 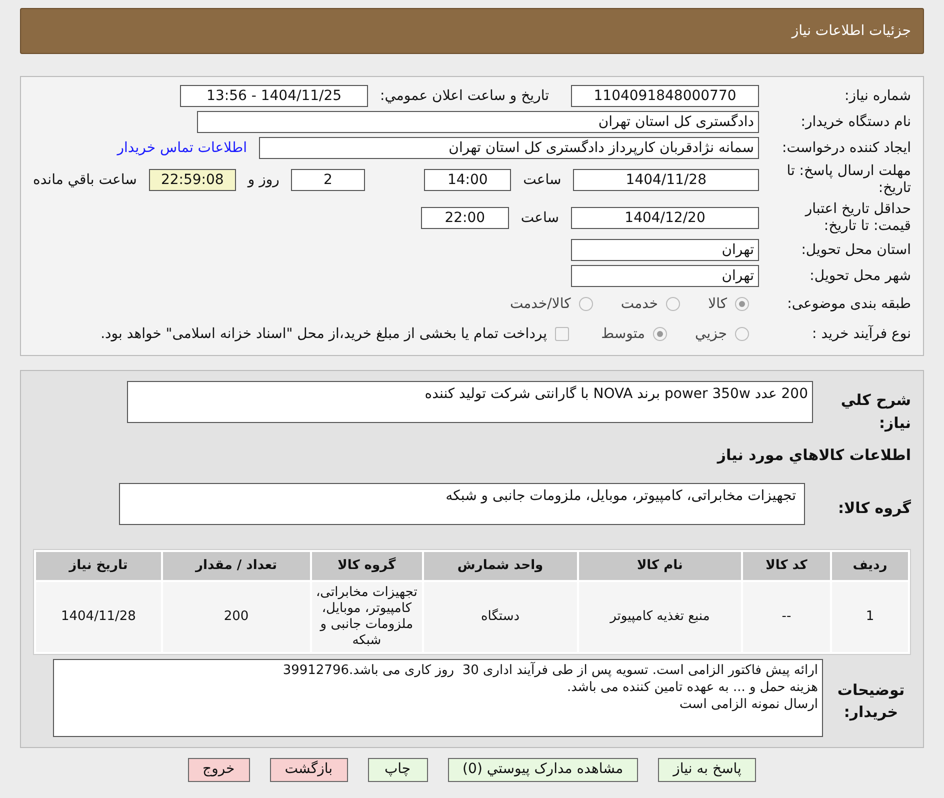 I want to click on column-header: تاريخ نياز, so click(x=98, y=566).